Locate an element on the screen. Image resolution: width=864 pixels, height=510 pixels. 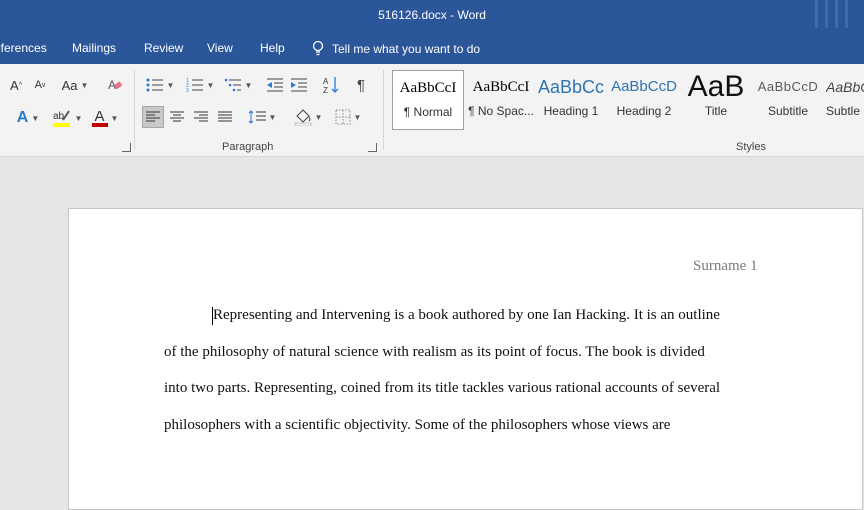
shrink-font-icon: A is located at coordinates (38, 85).